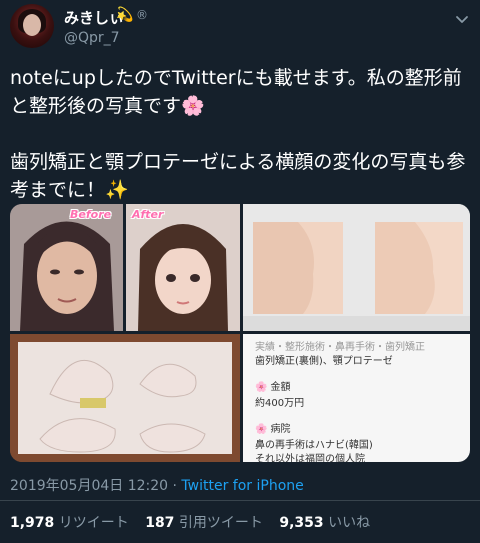 The width and height of the screenshot is (480, 543). Describe the element at coordinates (92, 38) in the screenshot. I see `user-handle: @Qpr_7` at that location.